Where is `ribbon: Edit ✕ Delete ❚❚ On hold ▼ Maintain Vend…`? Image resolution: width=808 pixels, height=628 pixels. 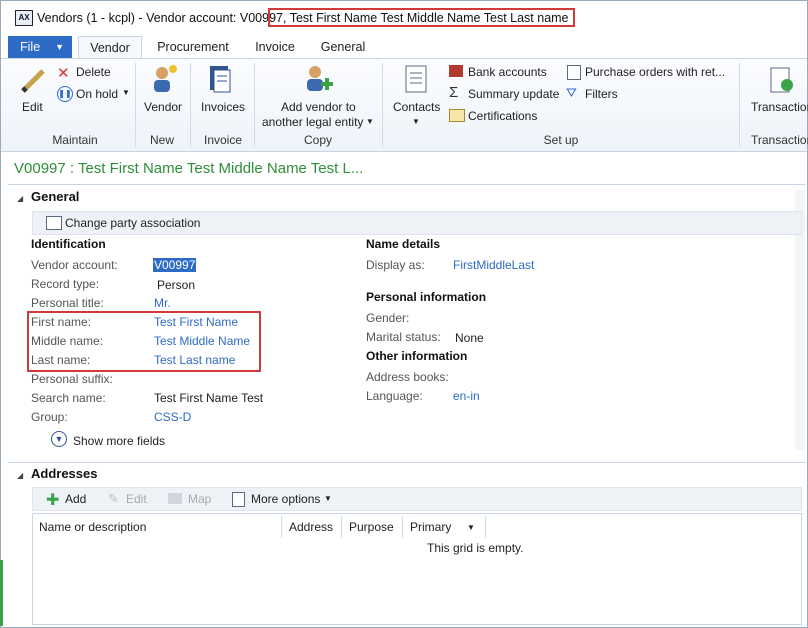
ribbon: Edit ✕ Delete ❚❚ On hold ▼ Maintain Vend… is located at coordinates (404, 105).